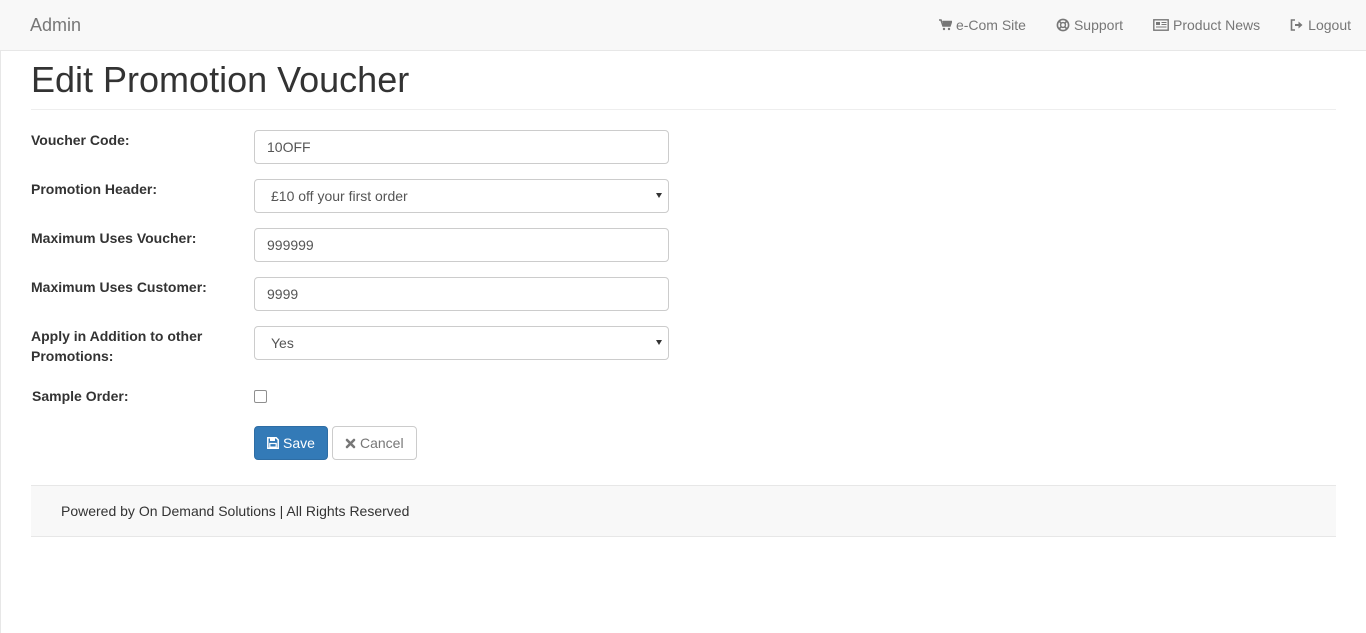  What do you see at coordinates (131, 346) in the screenshot?
I see `apply-in-addition-label: Apply in Addition to other Promotions:` at bounding box center [131, 346].